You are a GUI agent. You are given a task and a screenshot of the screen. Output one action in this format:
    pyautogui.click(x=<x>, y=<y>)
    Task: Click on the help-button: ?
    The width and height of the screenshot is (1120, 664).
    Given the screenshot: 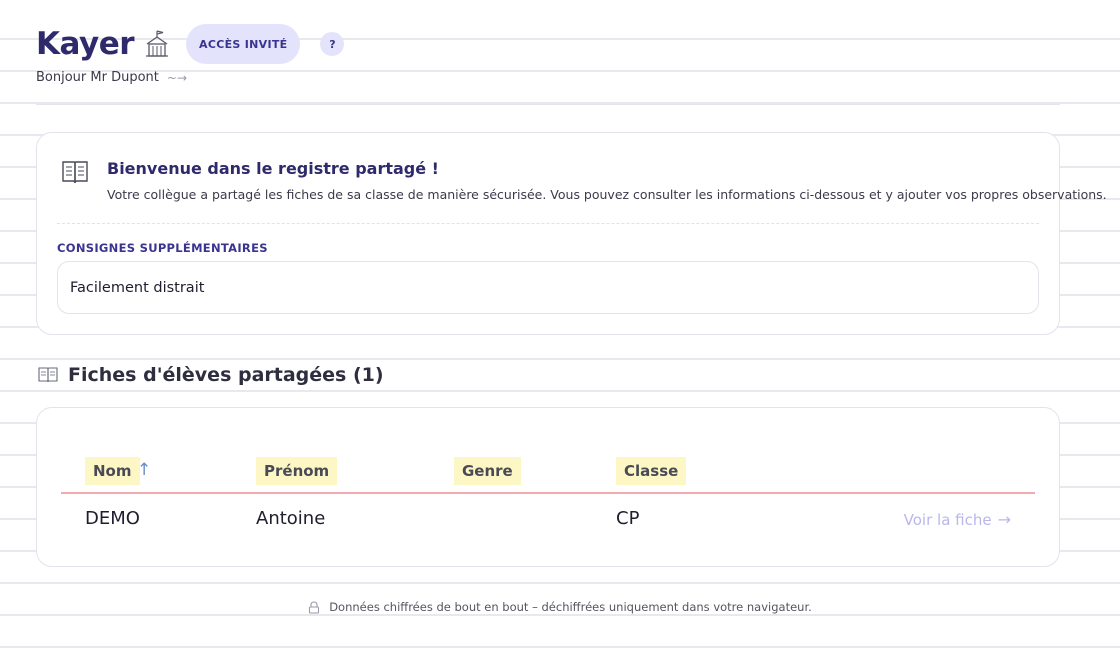 What is the action you would take?
    pyautogui.click(x=332, y=44)
    